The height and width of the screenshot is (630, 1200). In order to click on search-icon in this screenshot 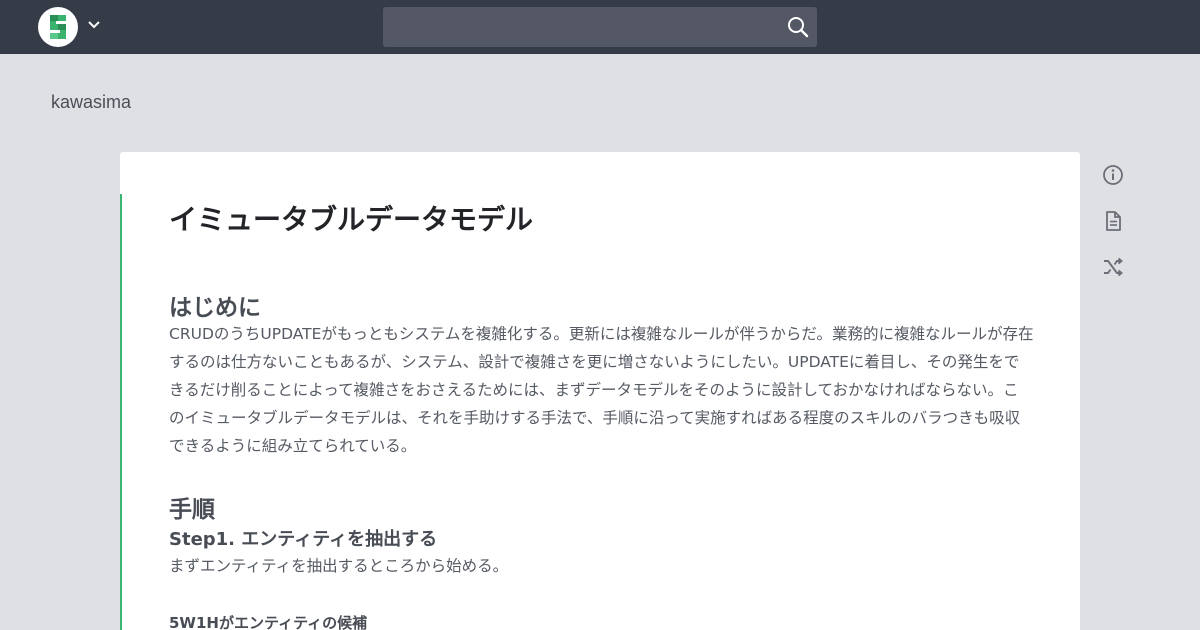, I will do `click(798, 27)`.